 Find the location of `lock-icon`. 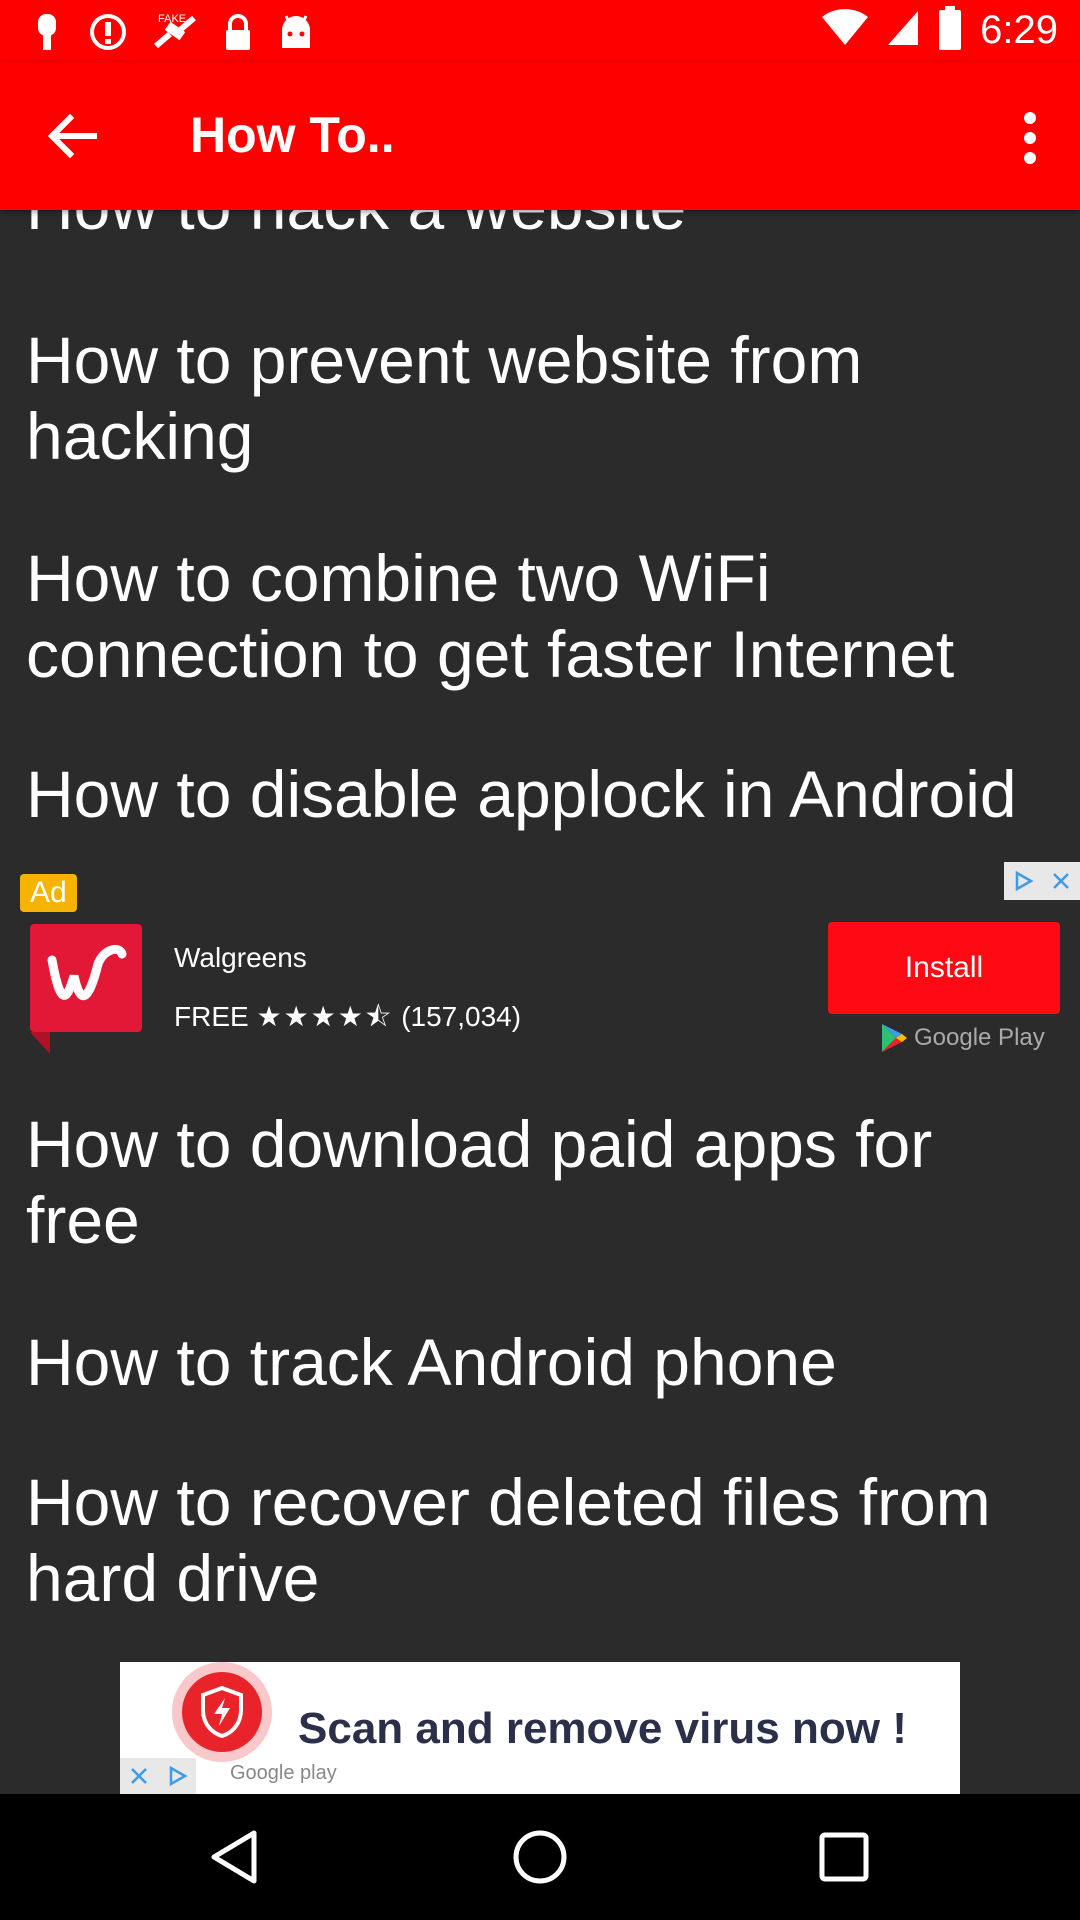

lock-icon is located at coordinates (238, 32).